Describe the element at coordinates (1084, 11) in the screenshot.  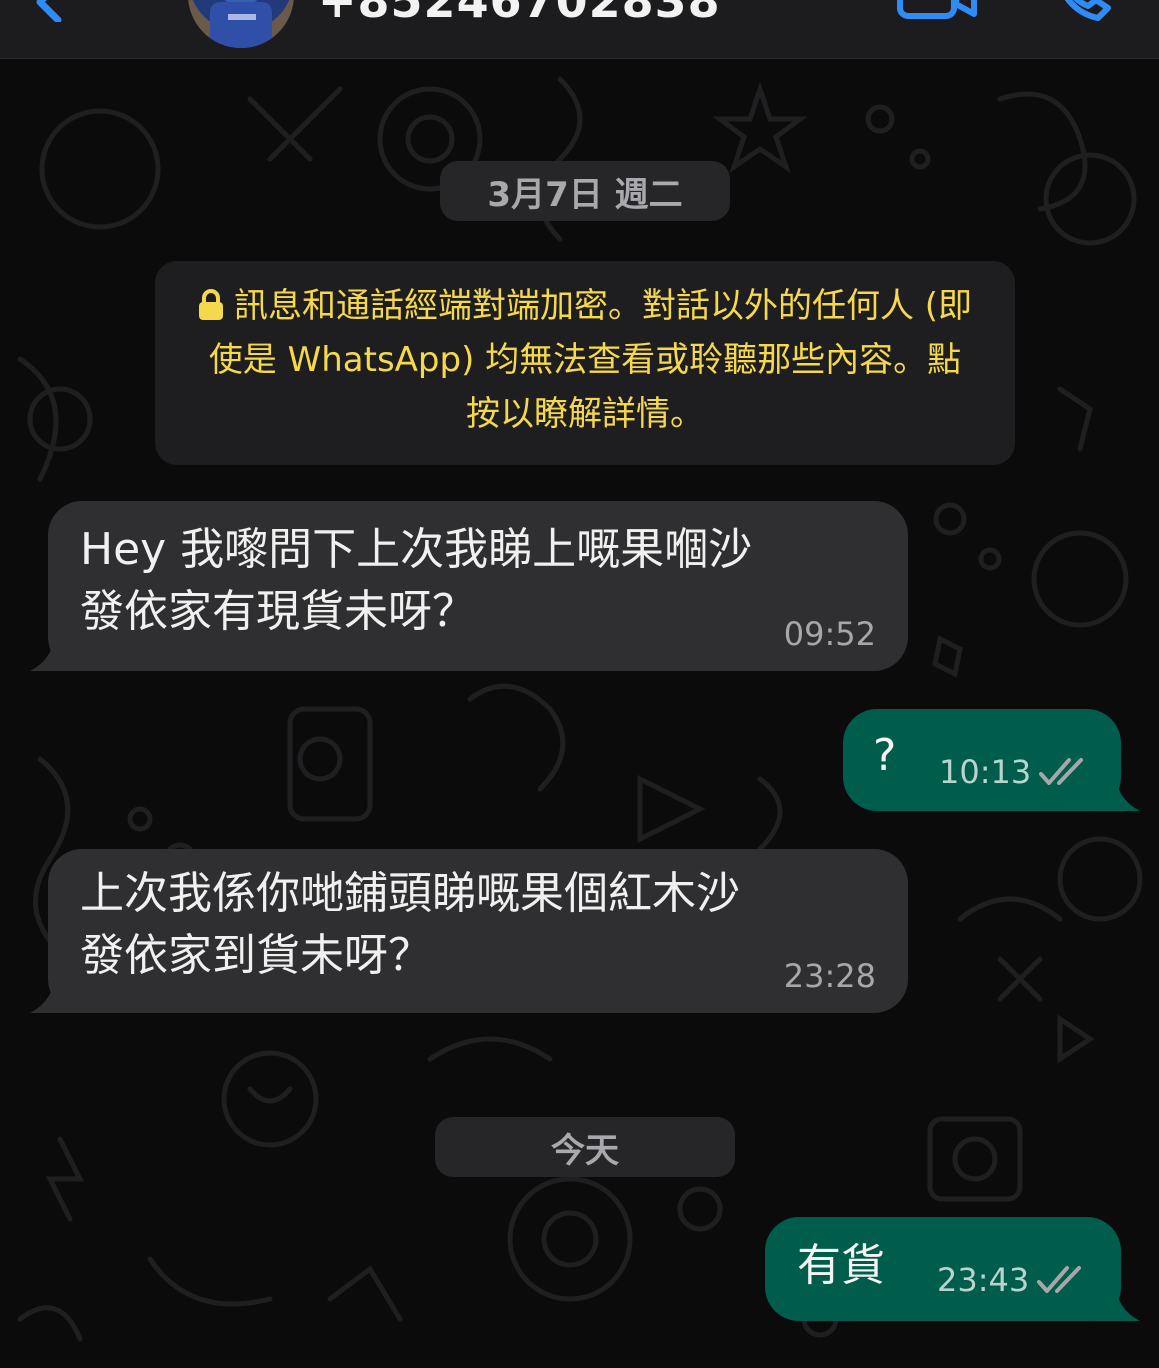
I see `voice-call-icon` at that location.